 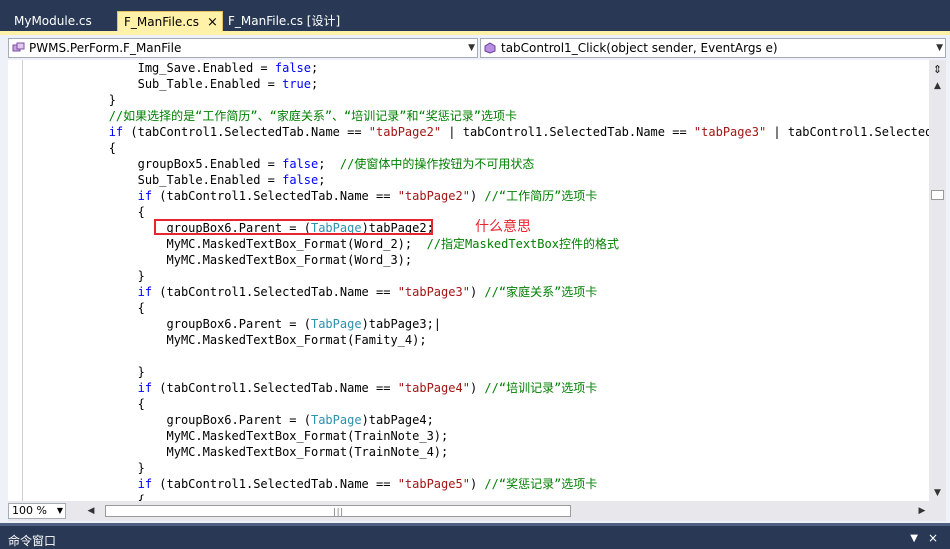 What do you see at coordinates (503, 227) in the screenshot?
I see `annotation-text: 什么意思` at bounding box center [503, 227].